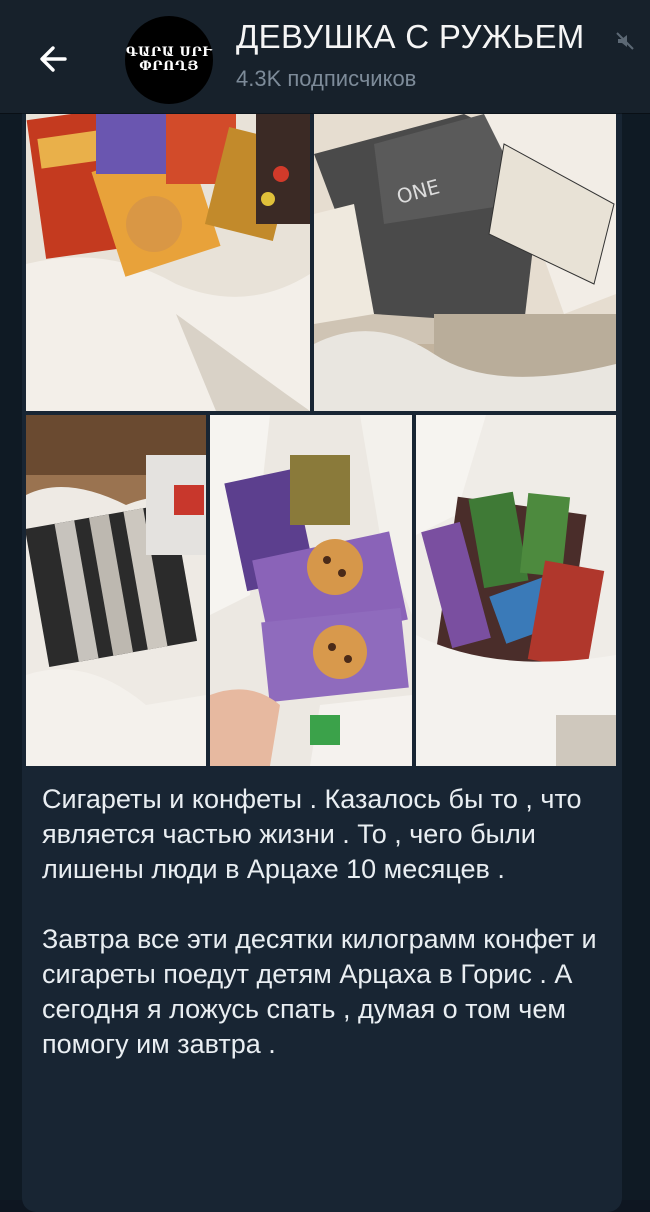 This screenshot has height=1212, width=650. Describe the element at coordinates (326, 78) in the screenshot. I see `subscriber-count: 4.3K подписчиков` at that location.